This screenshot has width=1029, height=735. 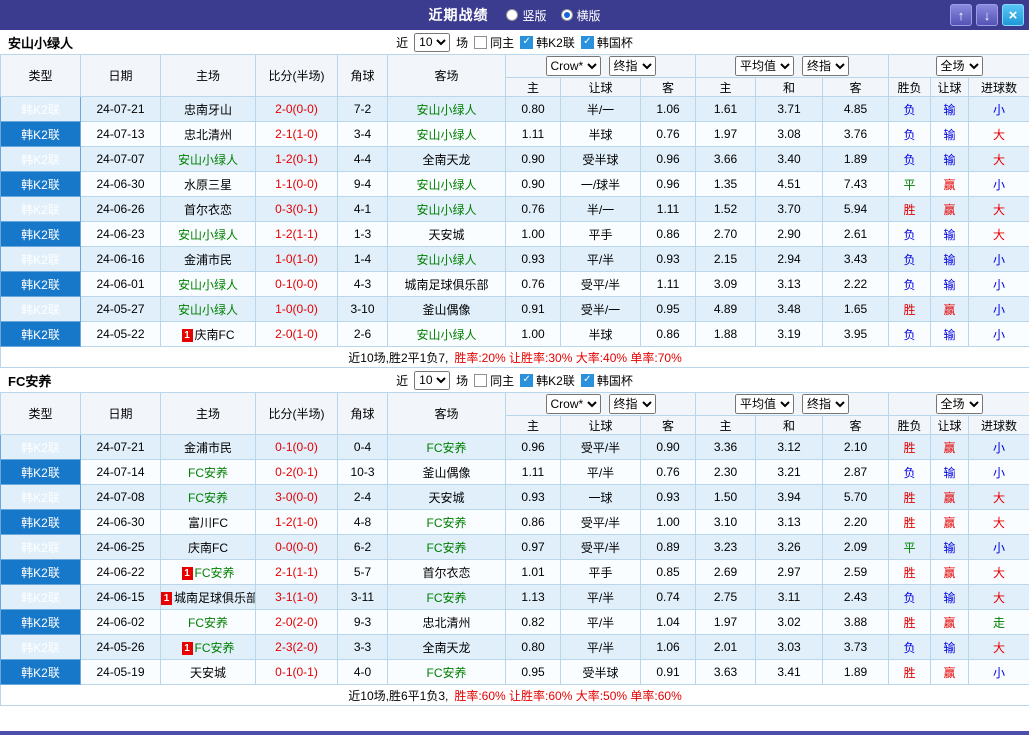 What do you see at coordinates (726, 159) in the screenshot?
I see `avg-home-cell: 3.66` at bounding box center [726, 159].